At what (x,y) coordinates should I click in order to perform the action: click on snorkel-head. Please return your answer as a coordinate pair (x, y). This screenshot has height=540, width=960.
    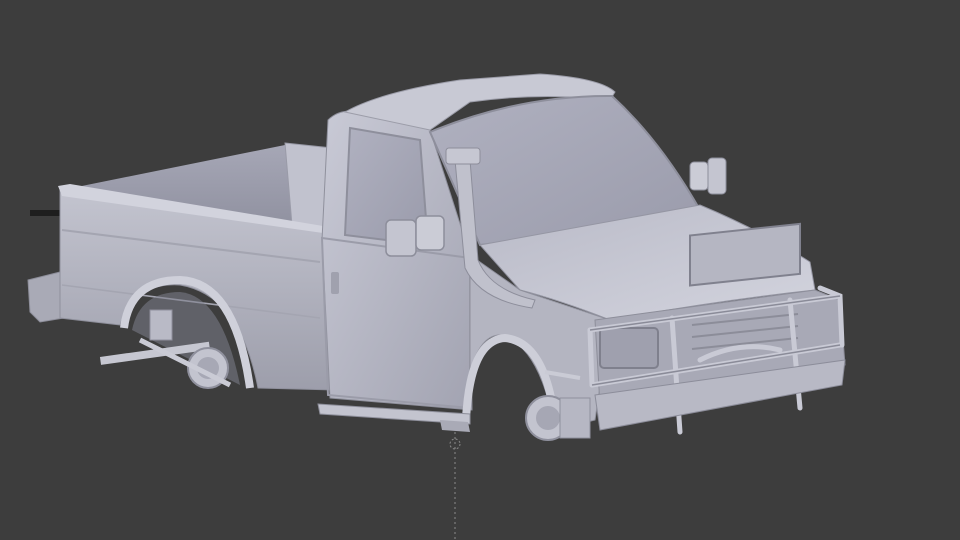
    Looking at the image, I should click on (463, 156).